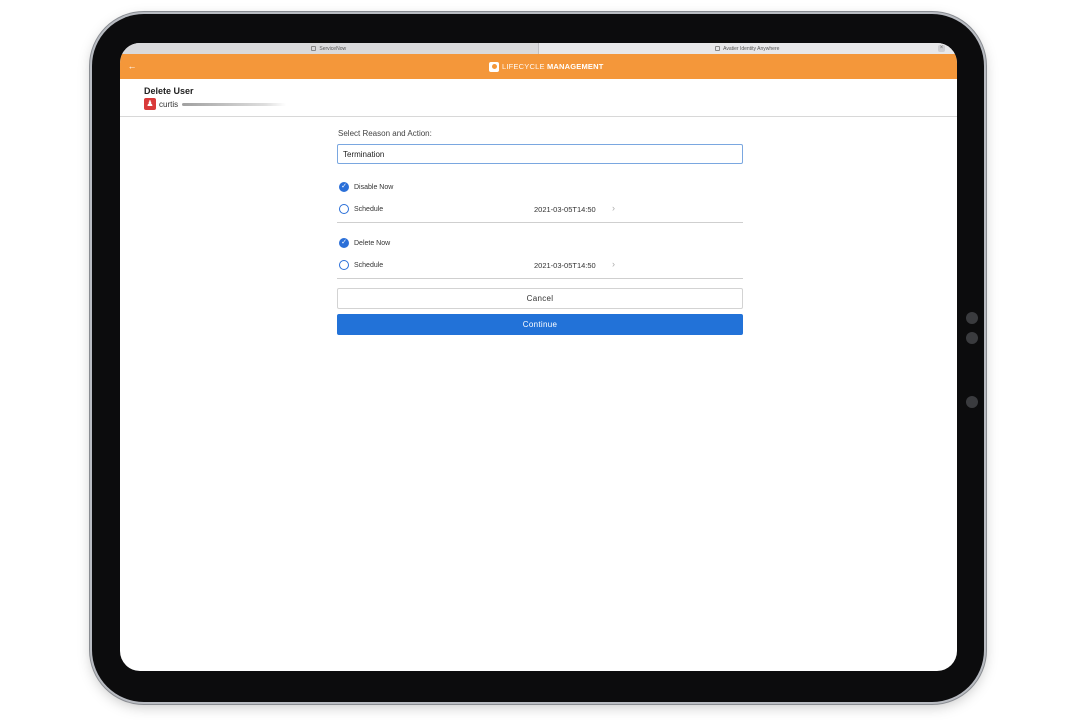  I want to click on tab-label: Avatier Identity Anywhere, so click(751, 48).